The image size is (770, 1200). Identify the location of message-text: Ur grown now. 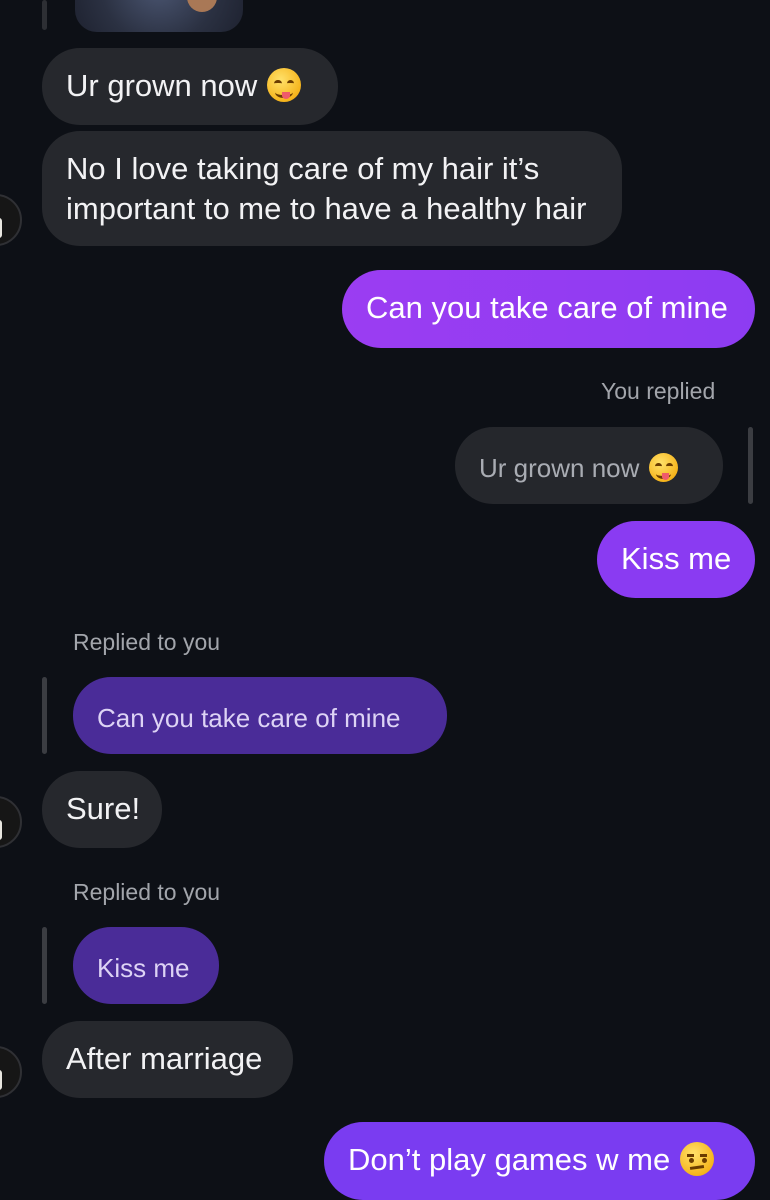
(162, 85).